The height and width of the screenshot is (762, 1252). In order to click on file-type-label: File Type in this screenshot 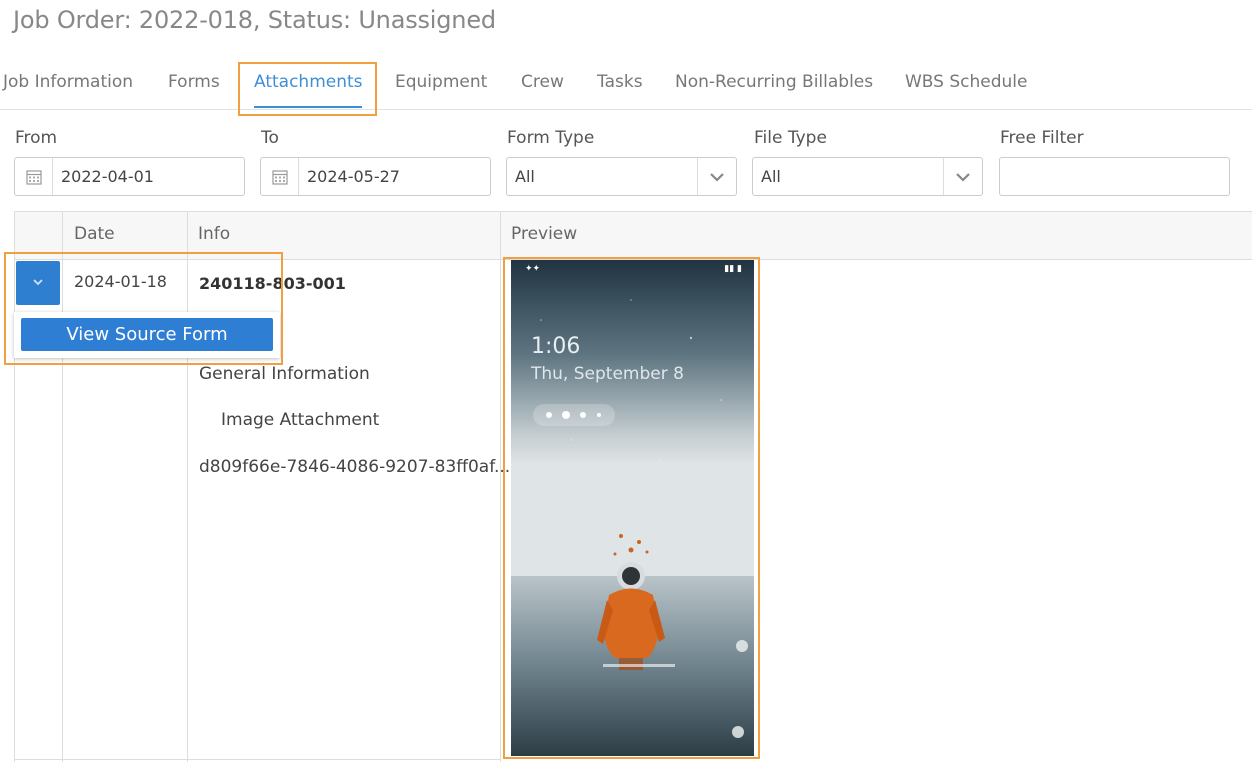, I will do `click(790, 138)`.